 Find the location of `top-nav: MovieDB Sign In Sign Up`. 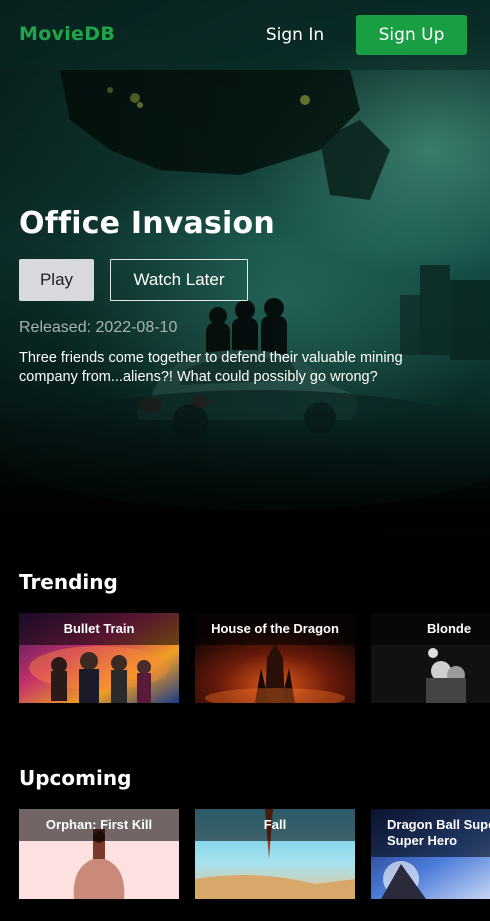

top-nav: MovieDB Sign In Sign Up is located at coordinates (245, 35).